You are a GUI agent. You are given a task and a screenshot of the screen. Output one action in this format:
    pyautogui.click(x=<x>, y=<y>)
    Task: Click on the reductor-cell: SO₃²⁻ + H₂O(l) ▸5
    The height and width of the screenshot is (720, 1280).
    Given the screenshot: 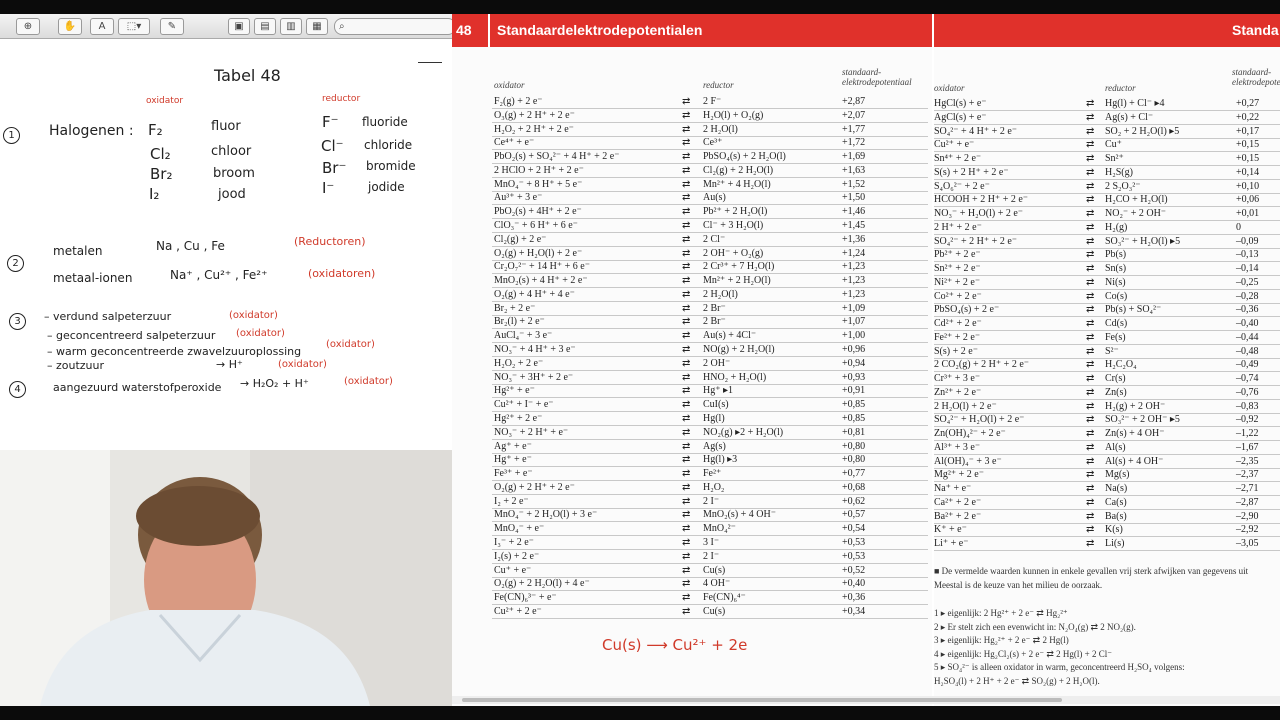 What is the action you would take?
    pyautogui.click(x=1143, y=241)
    